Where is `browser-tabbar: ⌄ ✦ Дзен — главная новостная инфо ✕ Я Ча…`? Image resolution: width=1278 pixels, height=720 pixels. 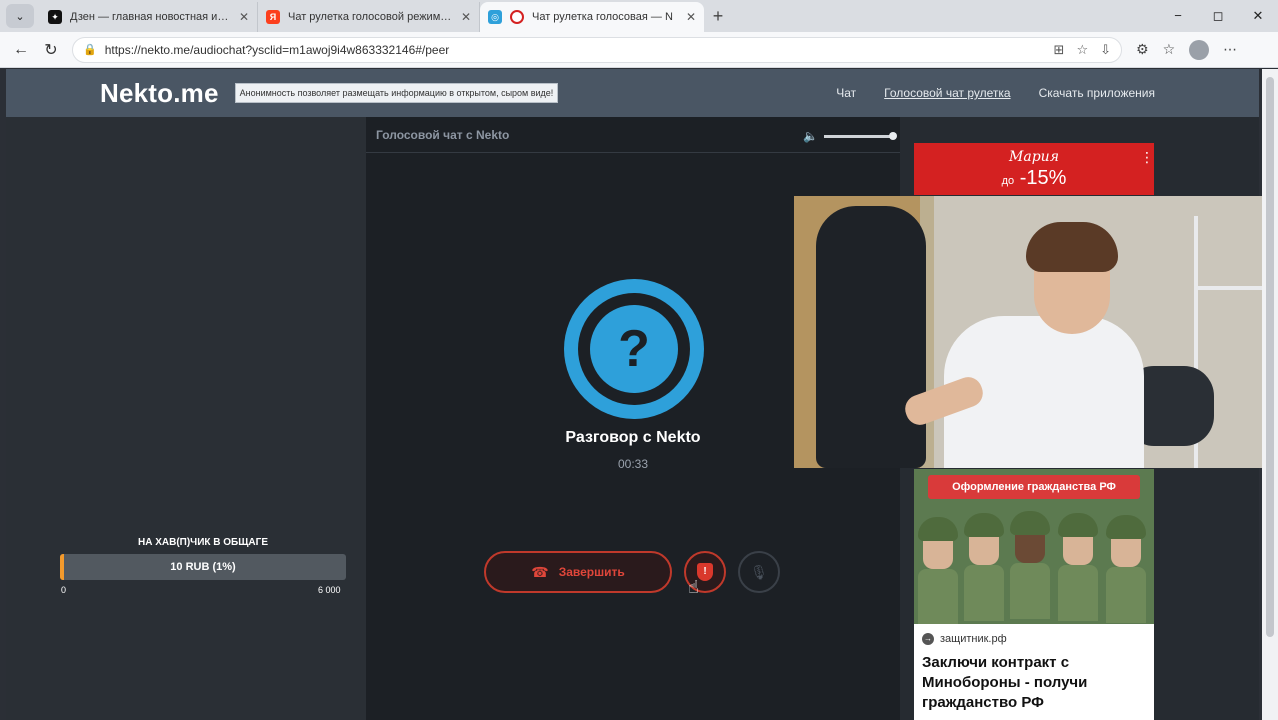 browser-tabbar: ⌄ ✦ Дзен — главная новостная инфо ✕ Я Ча… is located at coordinates (639, 16).